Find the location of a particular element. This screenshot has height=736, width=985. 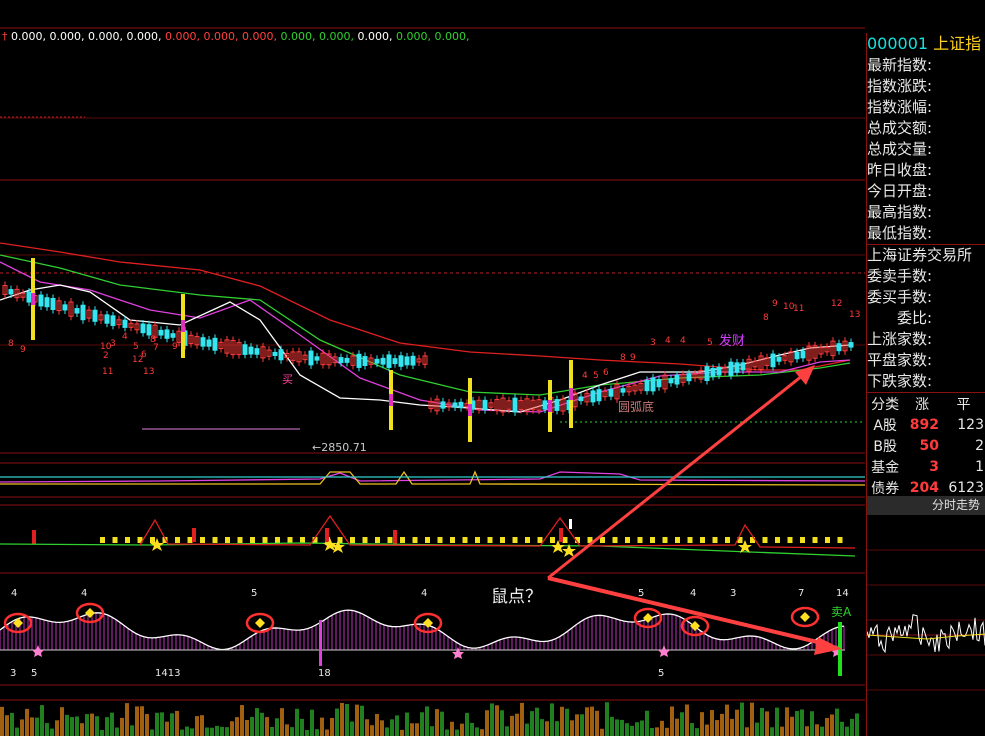

order-field: 委卖手数: is located at coordinates (900, 276).